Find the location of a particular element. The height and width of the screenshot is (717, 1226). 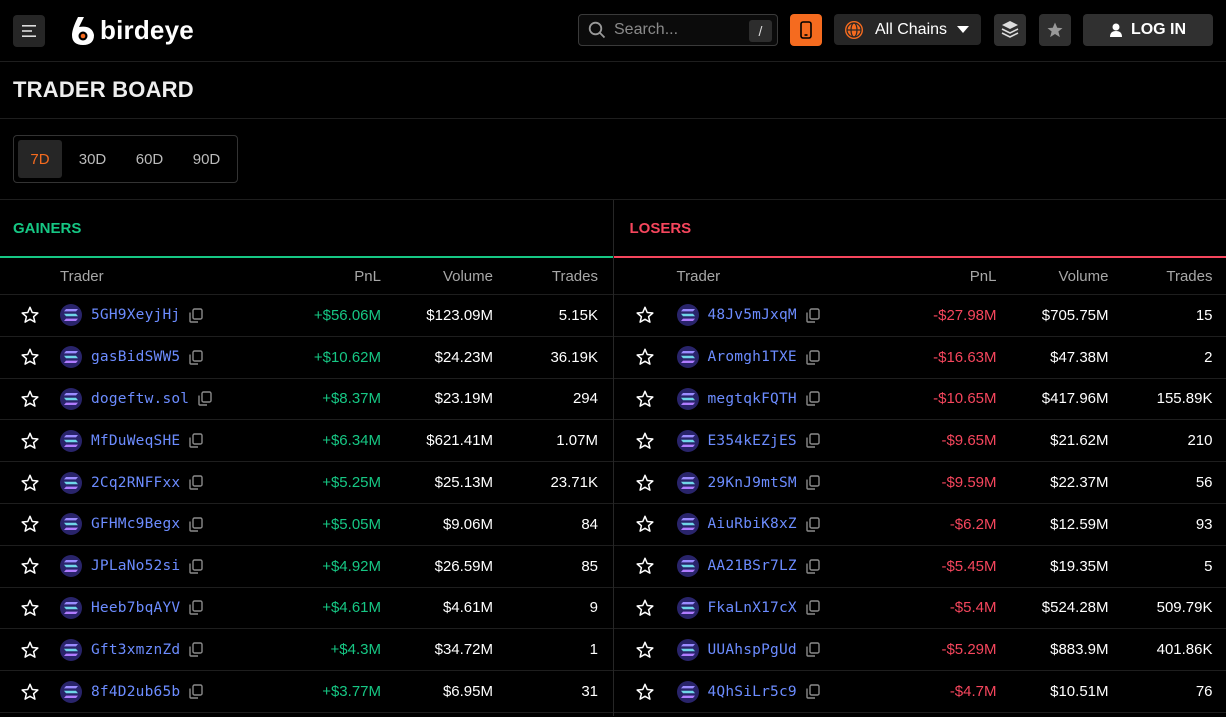

table-row: 2Cq2RNFFxx +$5.25M $25.13M 23.71K is located at coordinates (306, 483).